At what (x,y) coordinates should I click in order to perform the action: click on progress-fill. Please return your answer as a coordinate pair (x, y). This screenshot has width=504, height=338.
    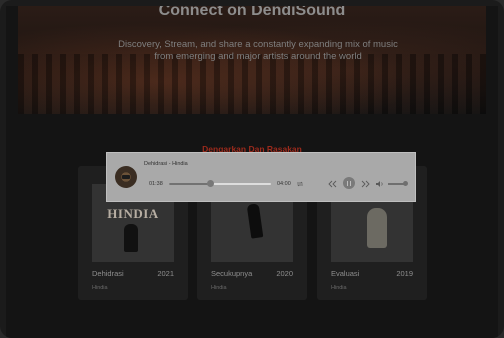
    Looking at the image, I should click on (189, 184).